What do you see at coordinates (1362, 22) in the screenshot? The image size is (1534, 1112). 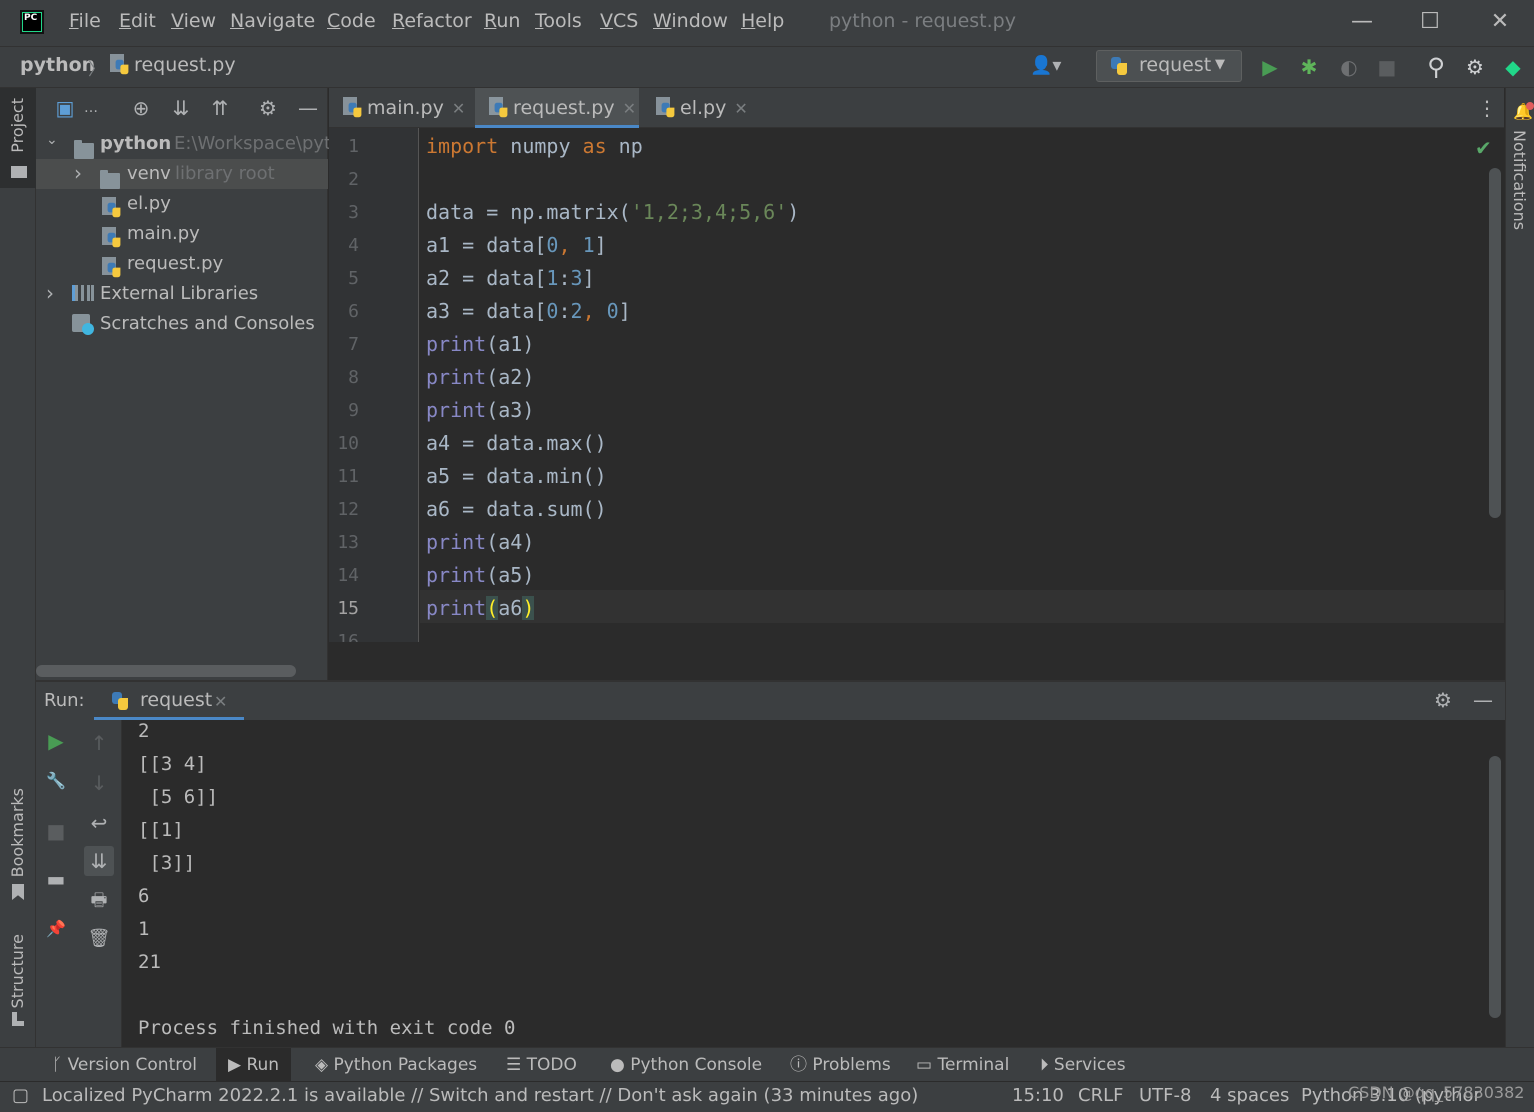 I see `minimize-button: —` at bounding box center [1362, 22].